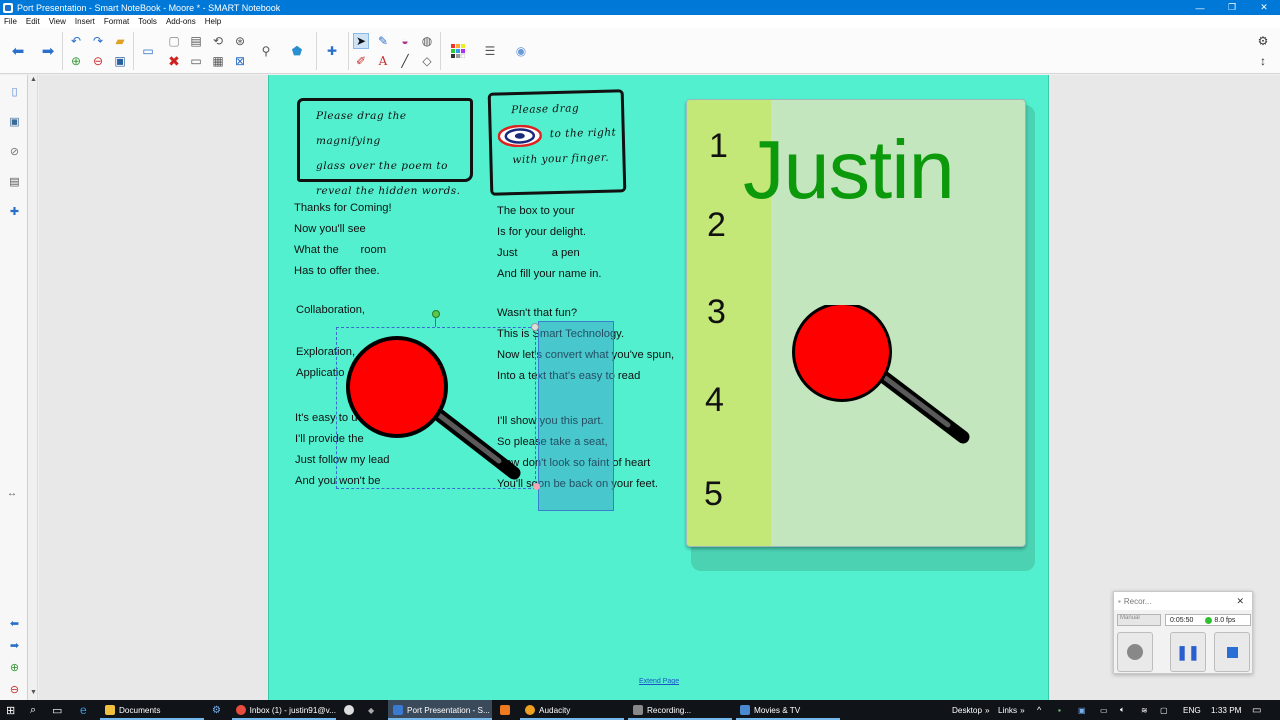  Describe the element at coordinates (382, 166) in the screenshot. I see `instruction-line: glass over the poem to` at that location.